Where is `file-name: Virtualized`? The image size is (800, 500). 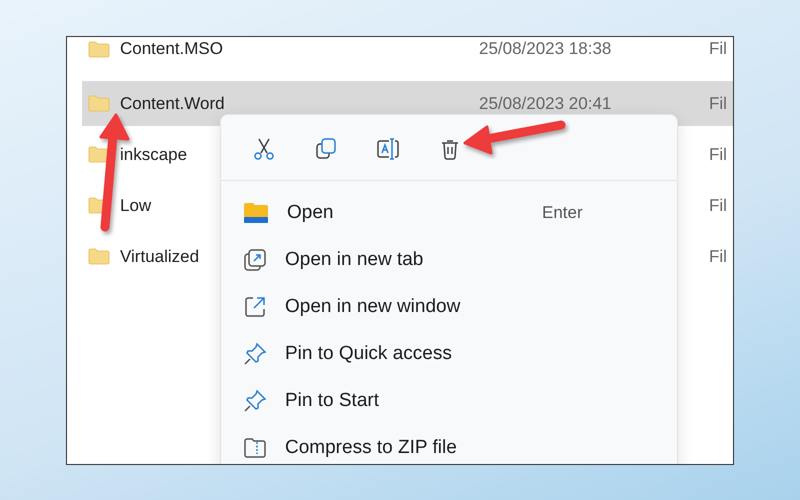
file-name: Virtualized is located at coordinates (160, 256).